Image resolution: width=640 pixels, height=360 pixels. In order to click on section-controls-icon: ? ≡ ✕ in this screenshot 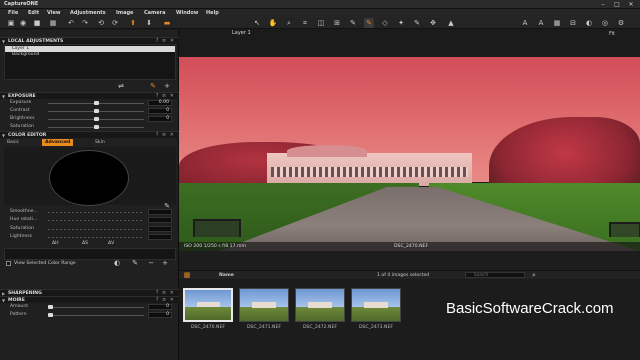, I will do `click(165, 135)`.